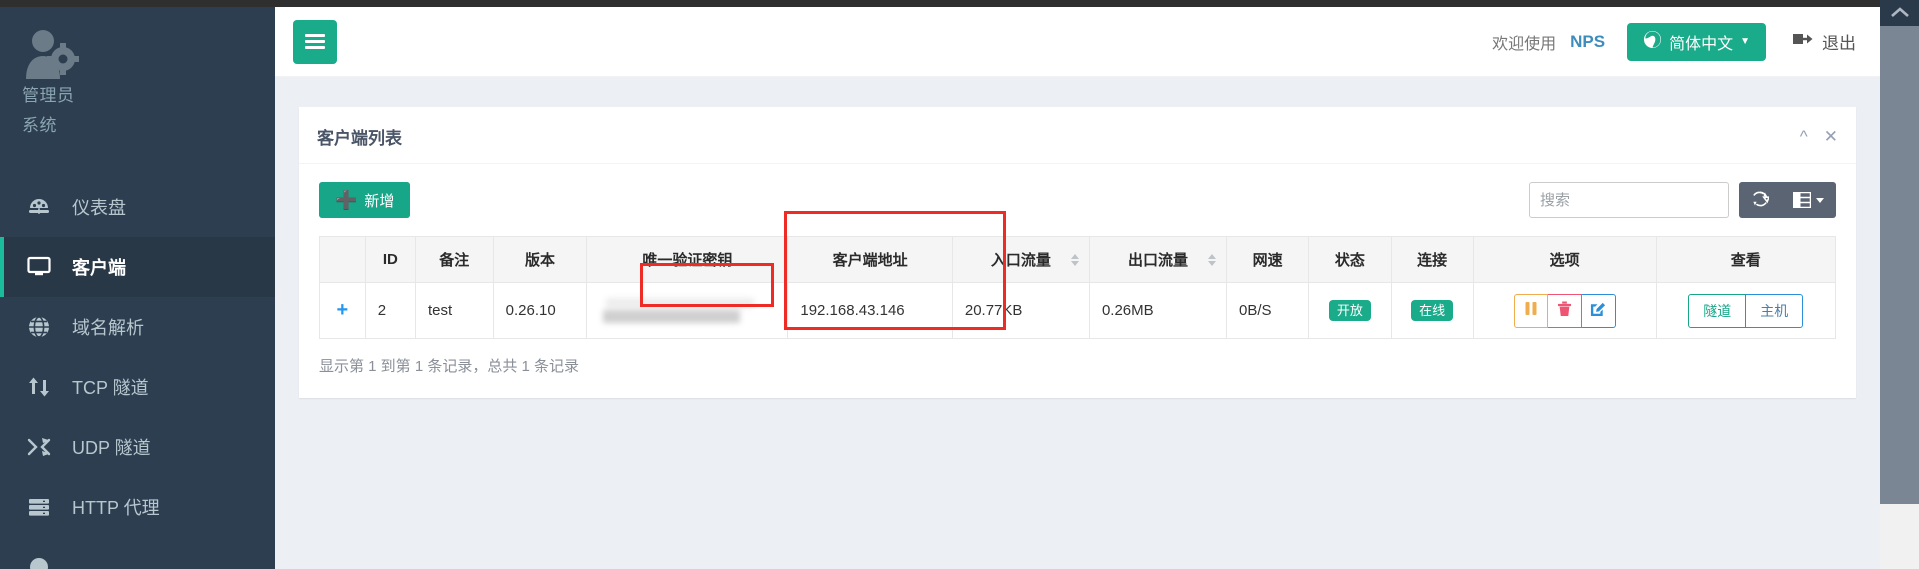 The width and height of the screenshot is (1919, 569). Describe the element at coordinates (379, 201) in the screenshot. I see `add-client-label: 新增` at that location.